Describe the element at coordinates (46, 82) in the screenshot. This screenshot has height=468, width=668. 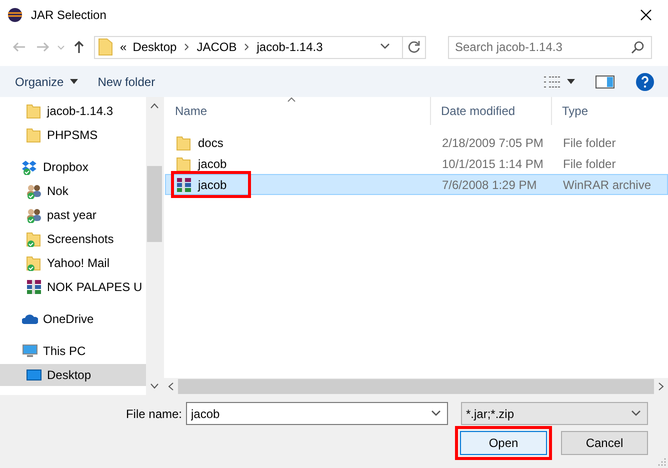
I see `organize-menu: Organize` at that location.